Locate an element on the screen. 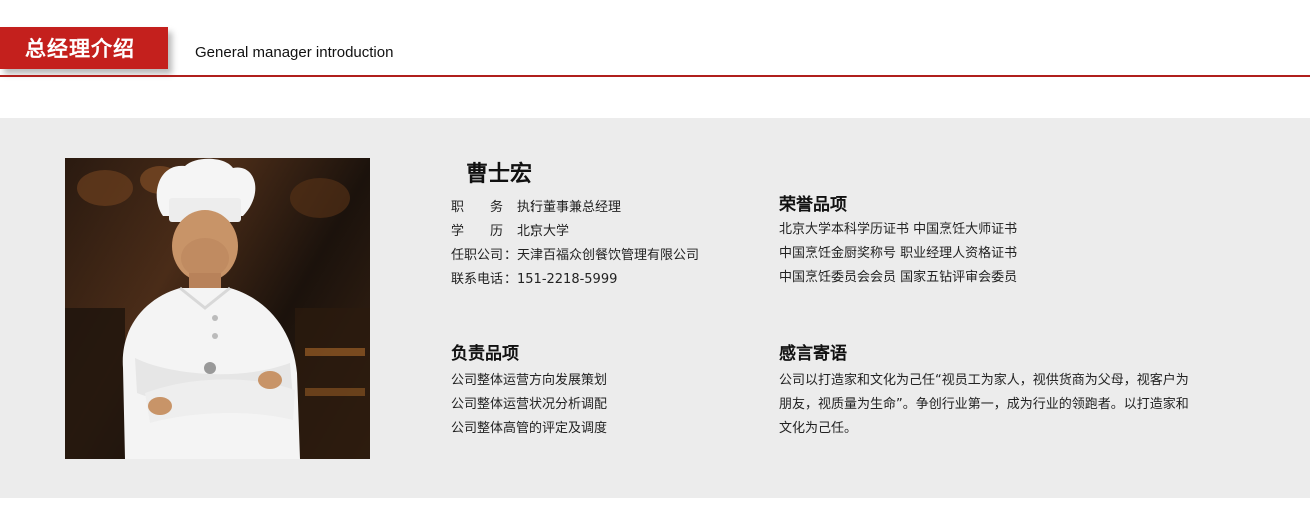  manager-name: 曹士宏 is located at coordinates (499, 174).